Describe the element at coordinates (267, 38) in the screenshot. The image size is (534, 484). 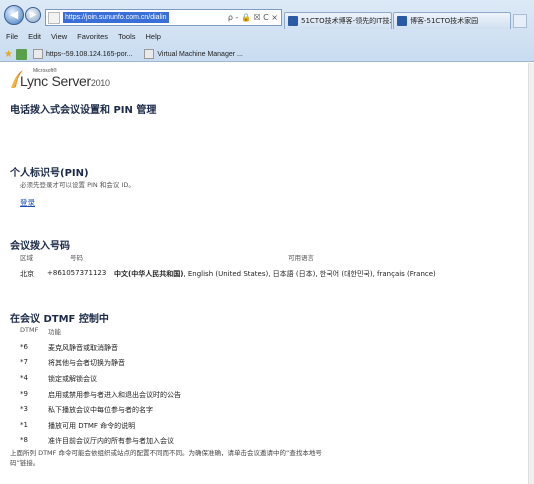
I see `menu-bar: File Edit View Favorites Tools Help` at that location.